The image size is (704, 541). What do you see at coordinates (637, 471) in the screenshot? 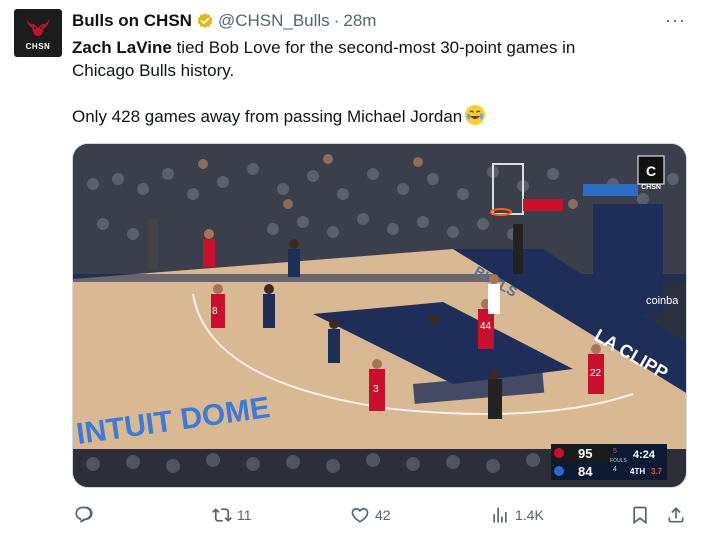
I see `quarter: 4TH` at bounding box center [637, 471].